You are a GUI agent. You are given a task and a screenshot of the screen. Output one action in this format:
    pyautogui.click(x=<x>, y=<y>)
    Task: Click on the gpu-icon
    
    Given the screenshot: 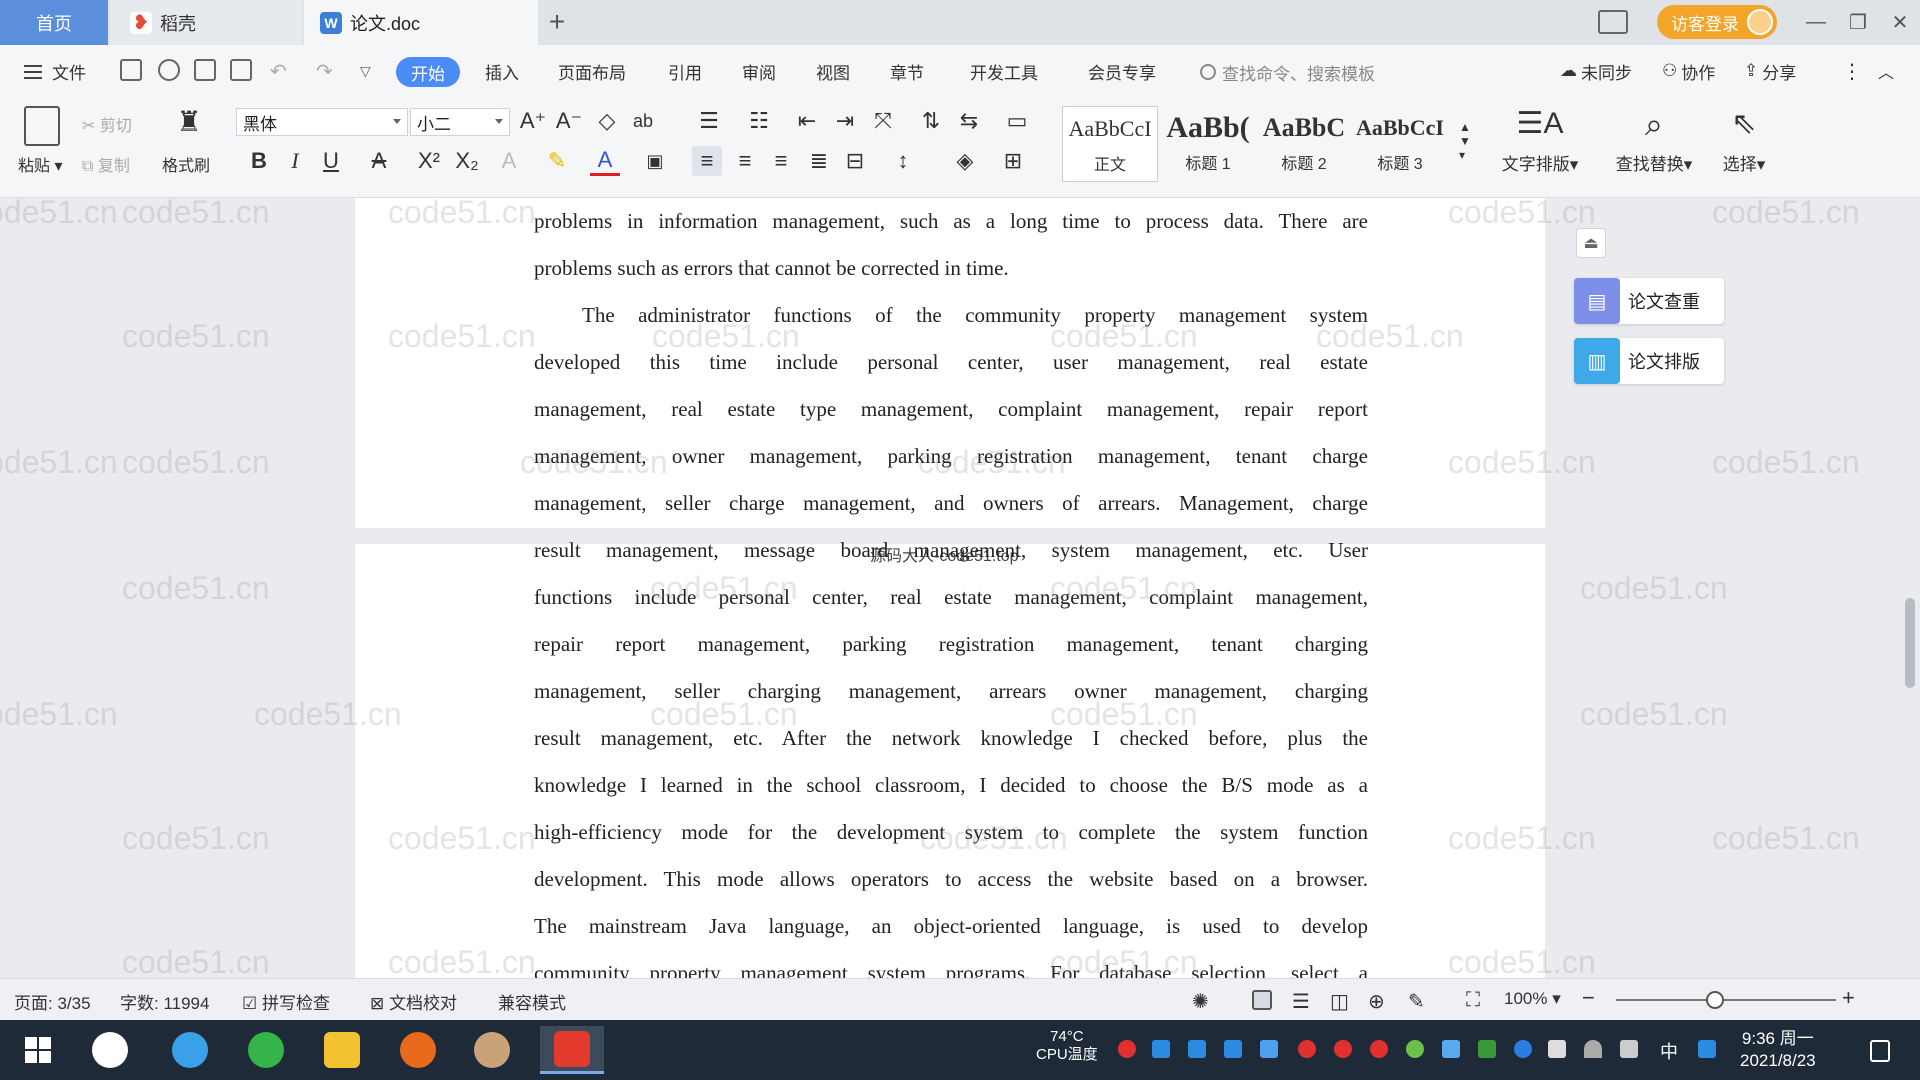 What is the action you would take?
    pyautogui.click(x=1487, y=1049)
    